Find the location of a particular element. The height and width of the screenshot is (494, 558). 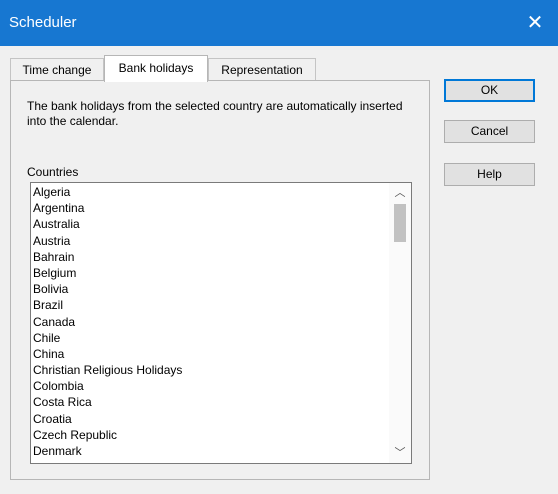

list-item: Algeria is located at coordinates (210, 192).